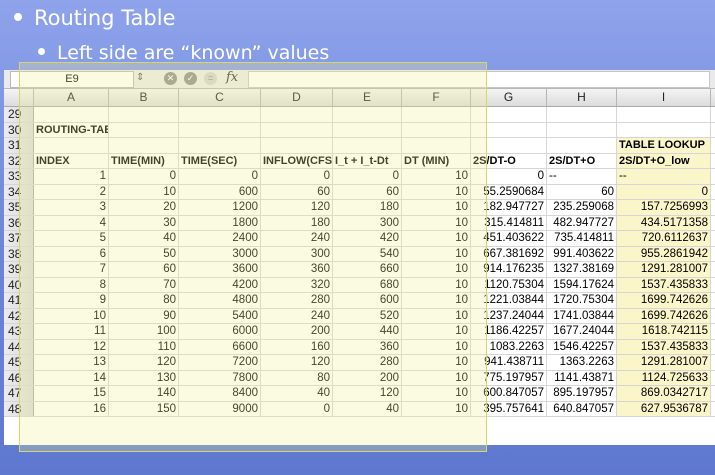  I want to click on cell-f40: 10, so click(436, 284).